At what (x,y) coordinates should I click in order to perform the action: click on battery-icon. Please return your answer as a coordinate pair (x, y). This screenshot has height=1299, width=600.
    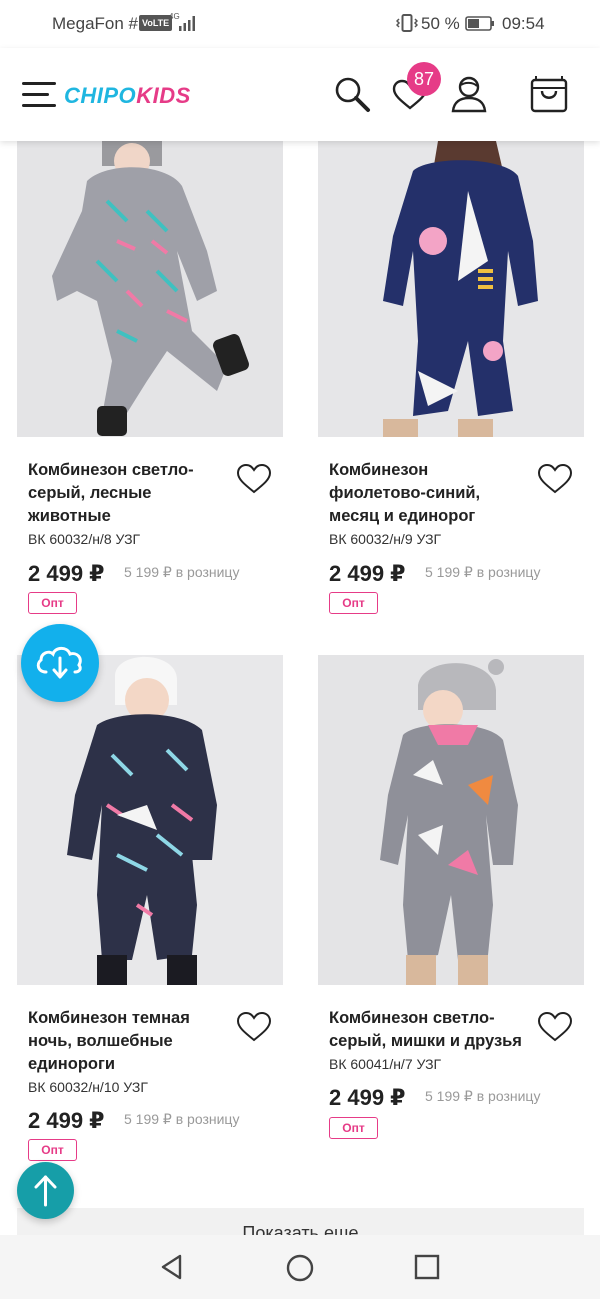
    Looking at the image, I should click on (479, 23).